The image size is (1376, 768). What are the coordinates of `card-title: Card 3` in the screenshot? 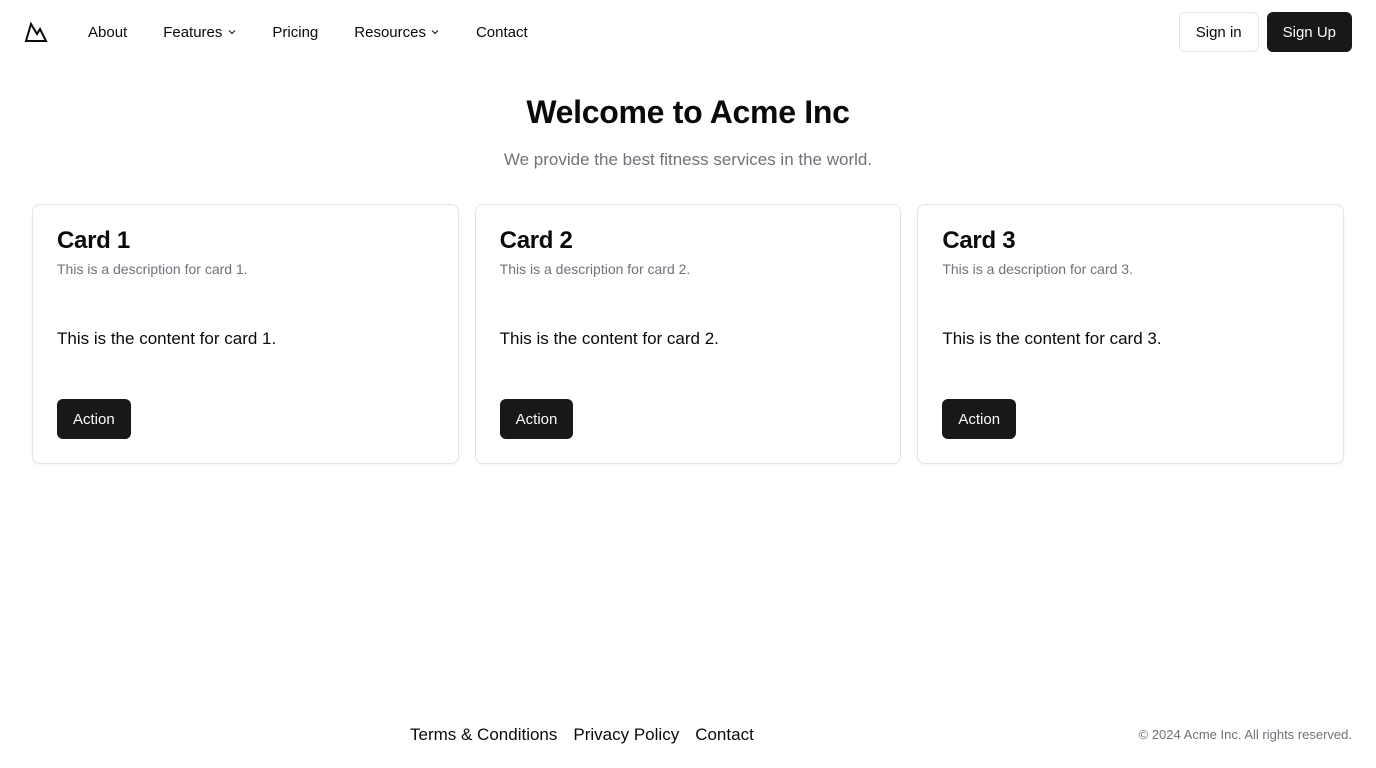 It's located at (979, 240).